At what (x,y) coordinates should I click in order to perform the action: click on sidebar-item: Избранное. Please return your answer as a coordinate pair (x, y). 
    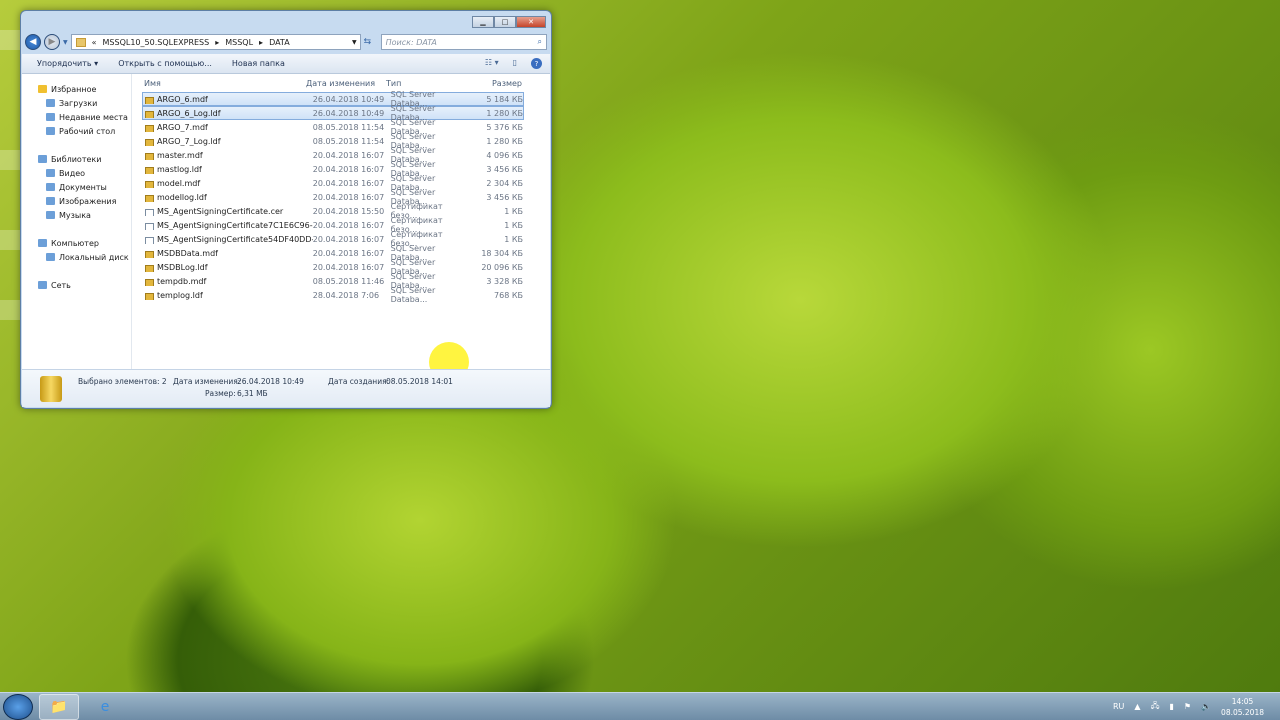
    Looking at the image, I should click on (76, 89).